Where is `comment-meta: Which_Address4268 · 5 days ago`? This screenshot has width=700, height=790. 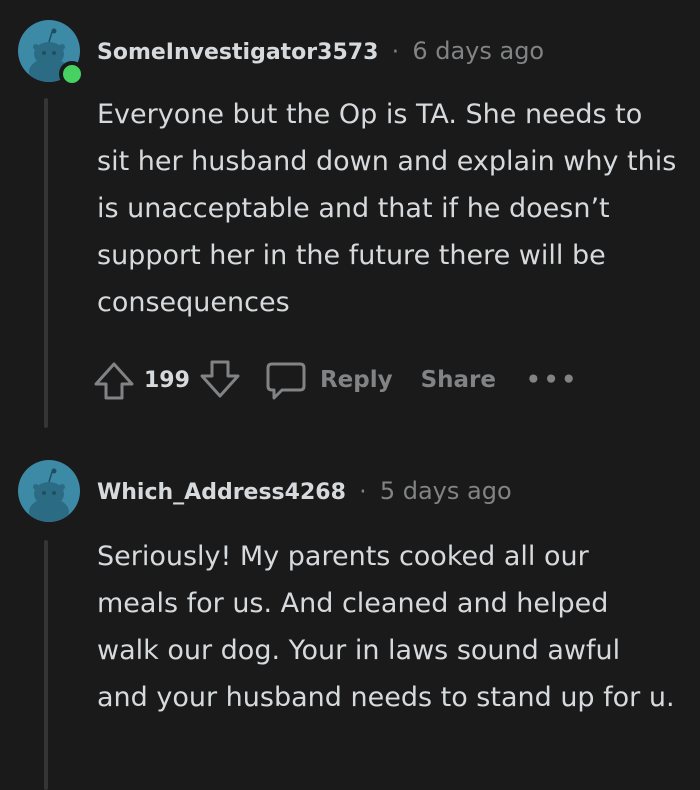 comment-meta: Which_Address4268 · 5 days ago is located at coordinates (304, 491).